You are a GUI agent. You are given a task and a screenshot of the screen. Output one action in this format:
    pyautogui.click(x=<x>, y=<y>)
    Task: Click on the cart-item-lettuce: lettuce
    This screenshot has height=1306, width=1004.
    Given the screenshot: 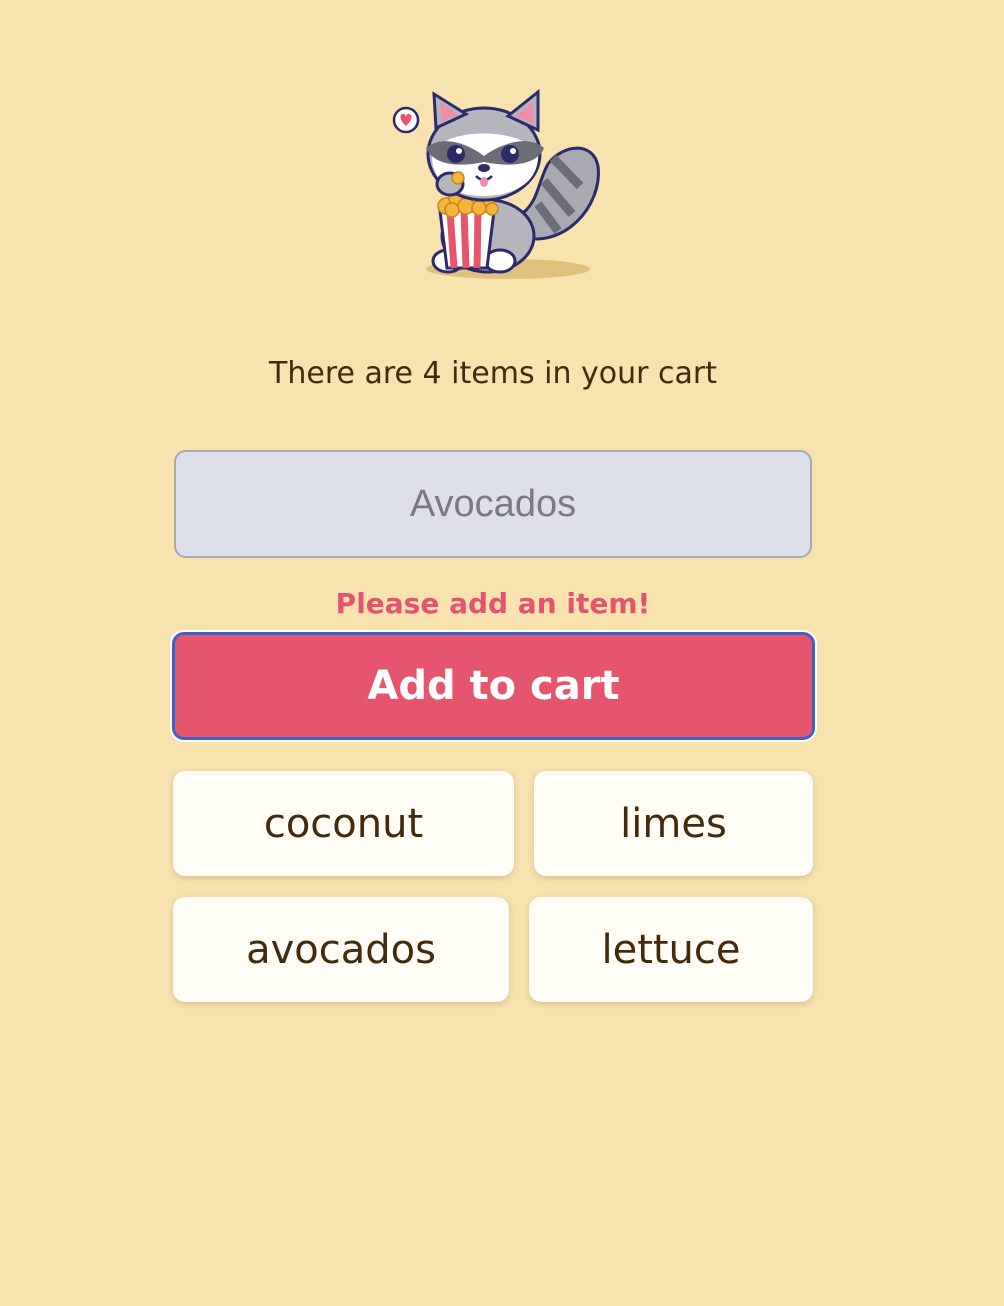 What is the action you would take?
    pyautogui.click(x=671, y=949)
    